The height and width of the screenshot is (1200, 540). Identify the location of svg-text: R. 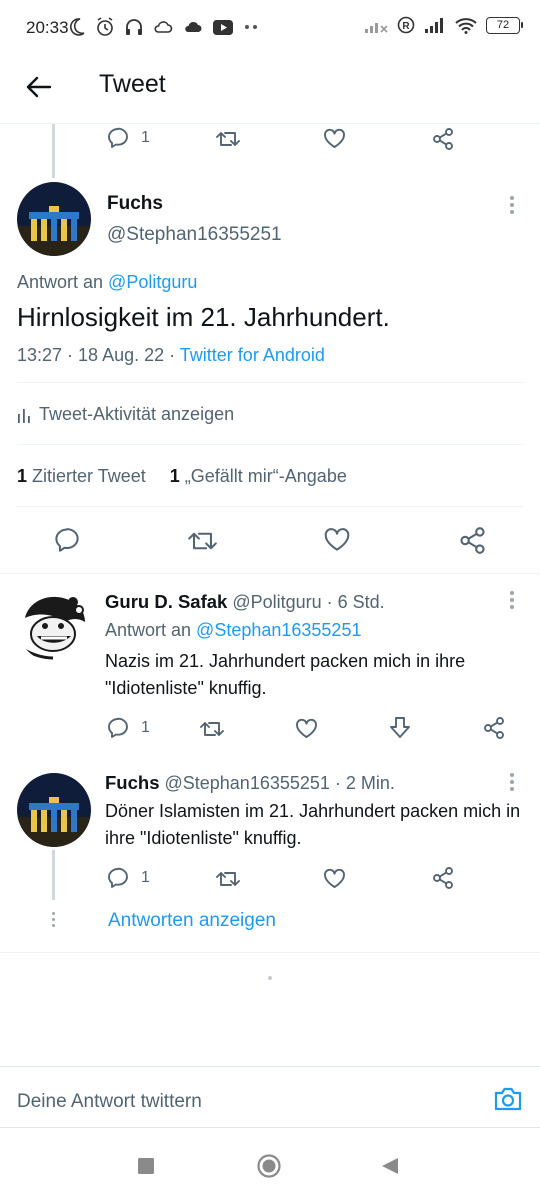
(406, 26).